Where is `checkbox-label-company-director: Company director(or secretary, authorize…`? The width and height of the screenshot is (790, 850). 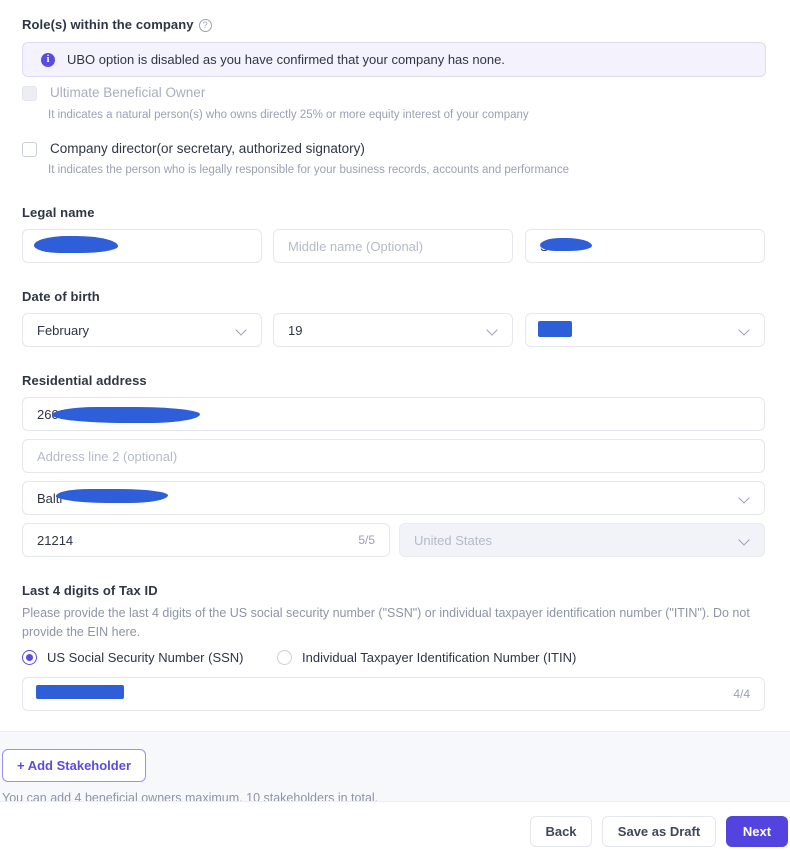
checkbox-label-company-director: Company director(or secretary, authorize… is located at coordinates (207, 148).